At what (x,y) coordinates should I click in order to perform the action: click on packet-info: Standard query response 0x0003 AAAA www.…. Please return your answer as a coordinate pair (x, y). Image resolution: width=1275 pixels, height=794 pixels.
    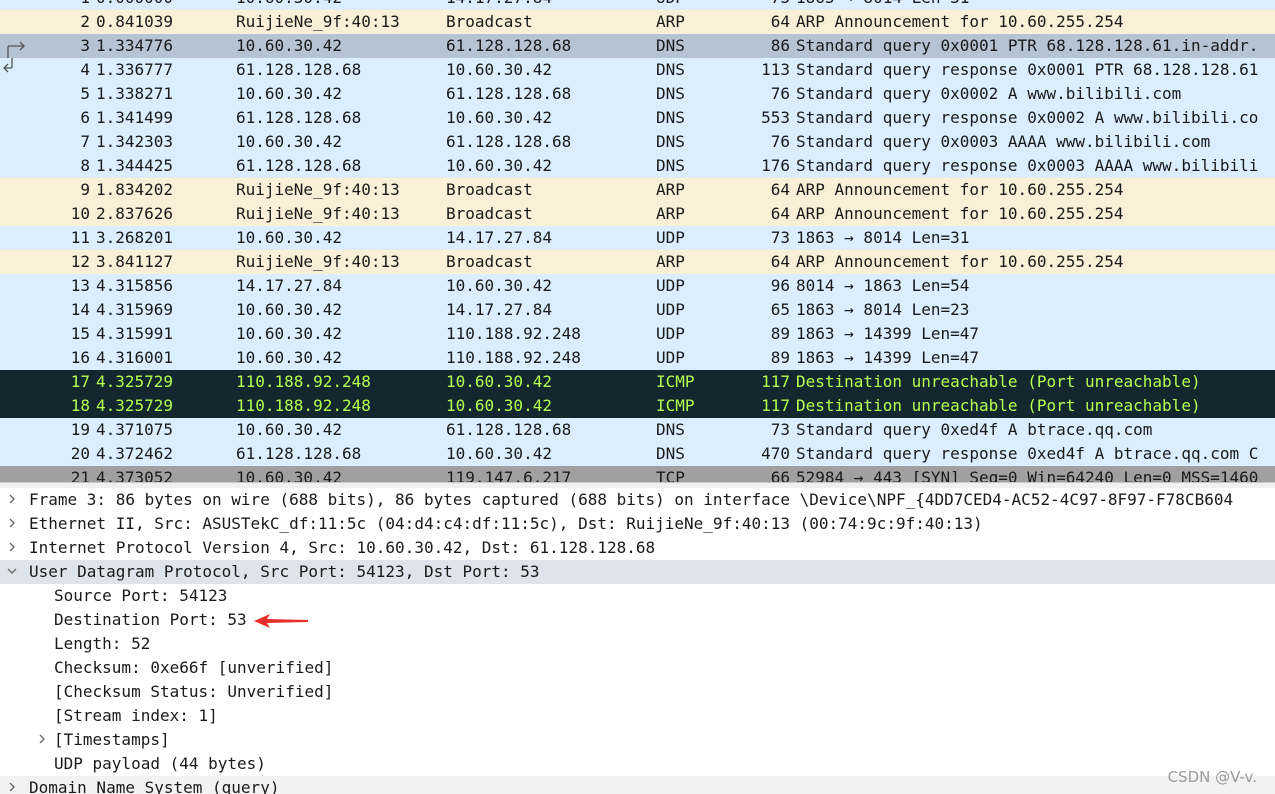
    Looking at the image, I should click on (1027, 165).